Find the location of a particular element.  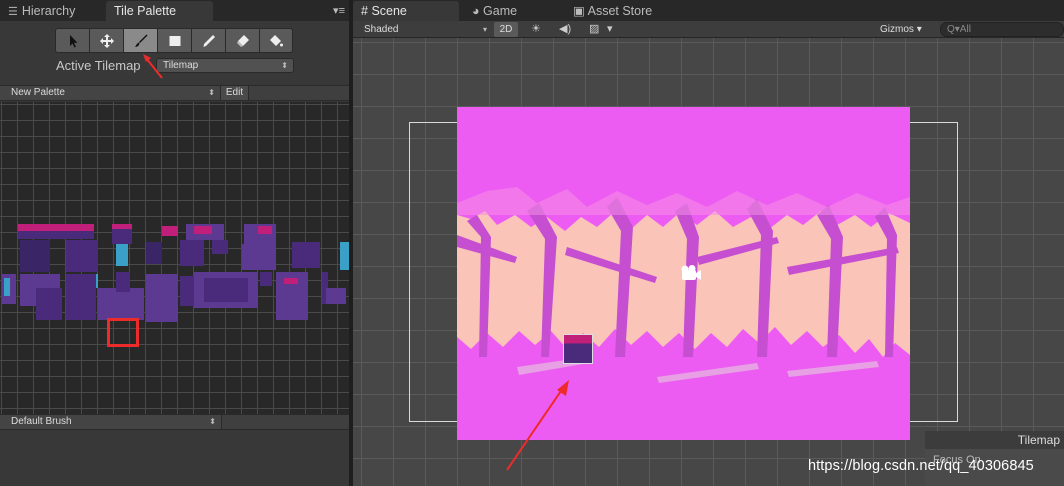

pacman-icon: ◕ is located at coordinates (476, 11).